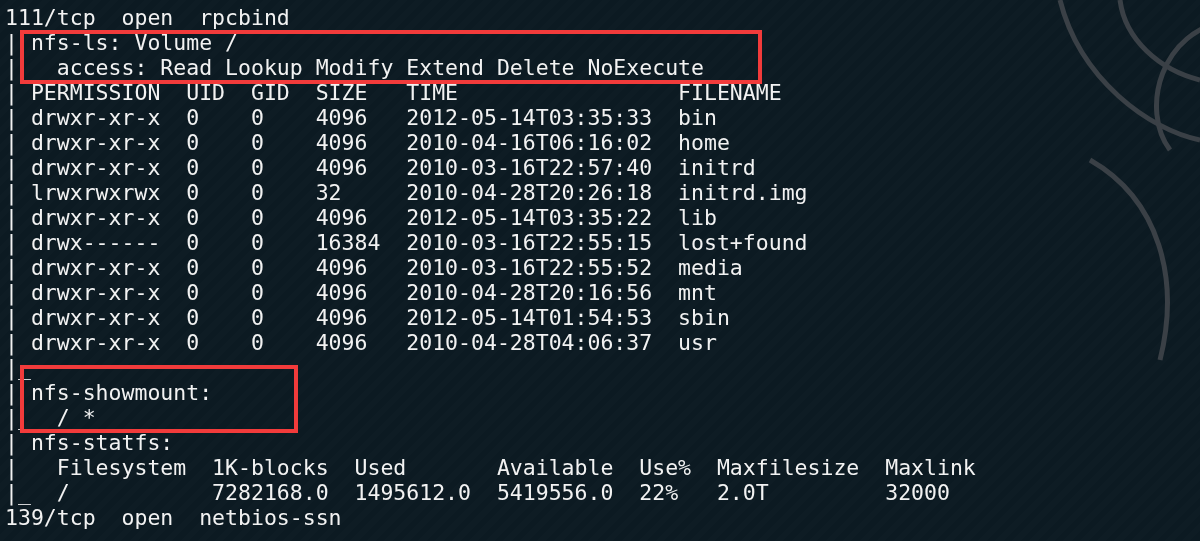 The image size is (1200, 541). I want to click on terminal-line: | Filesystem 1K-blocks Used Available Use% Maxfilesize Maxlink, so click(490, 467).